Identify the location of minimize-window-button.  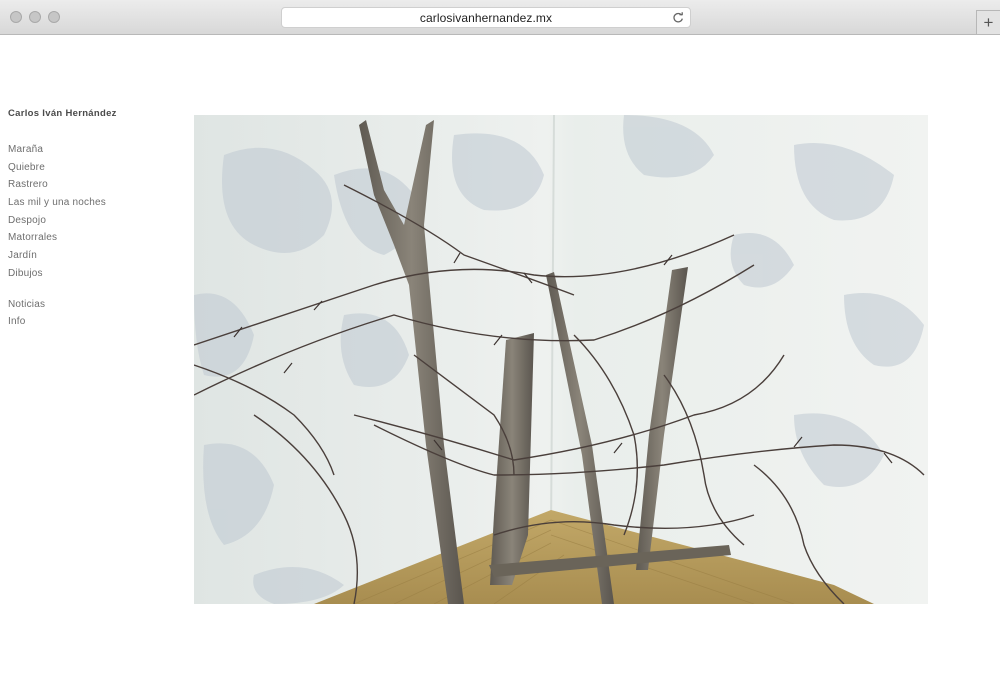
(35, 17).